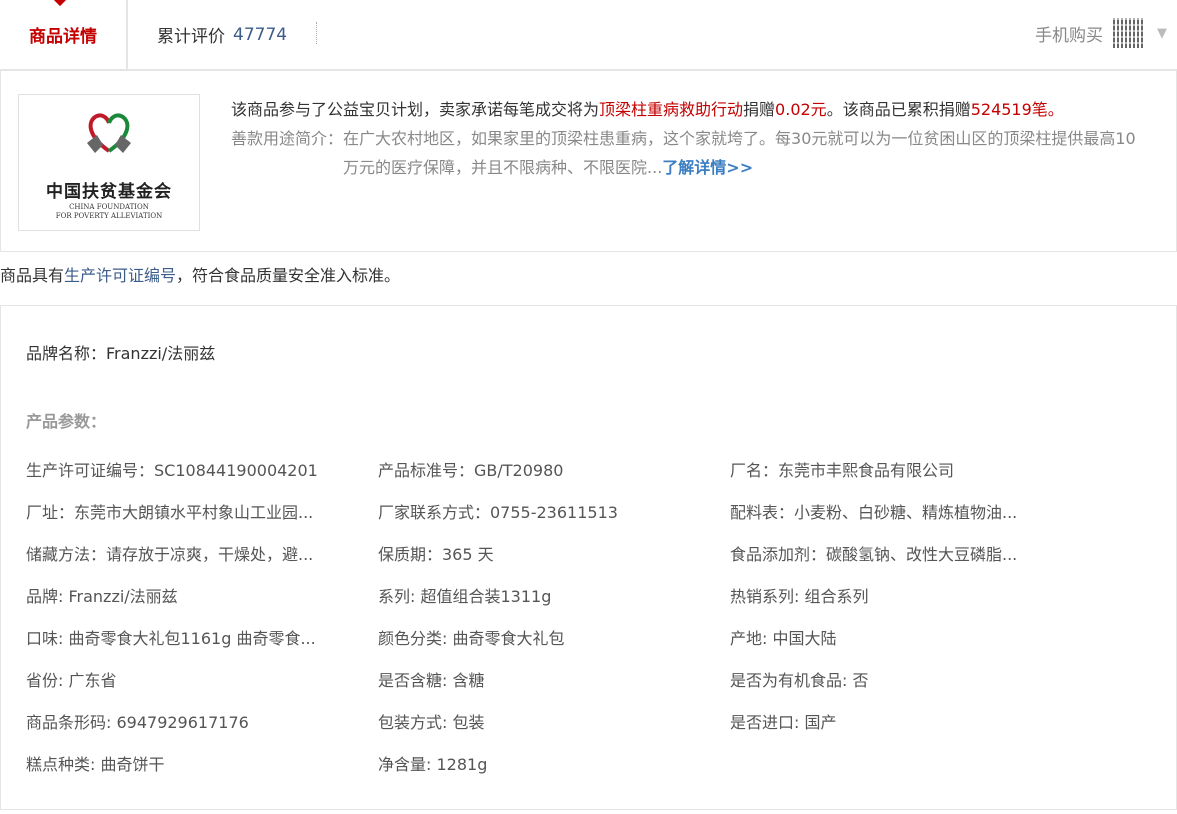 This screenshot has width=1177, height=814. I want to click on tab-reviews: 累计评价 47774, so click(222, 34).